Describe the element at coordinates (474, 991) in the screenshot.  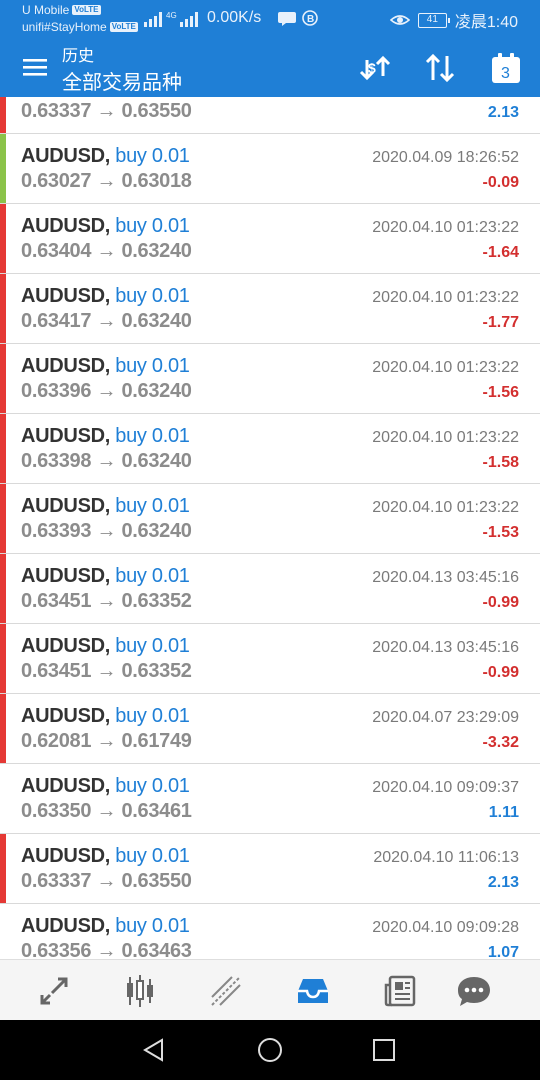
I see `tab-chat` at that location.